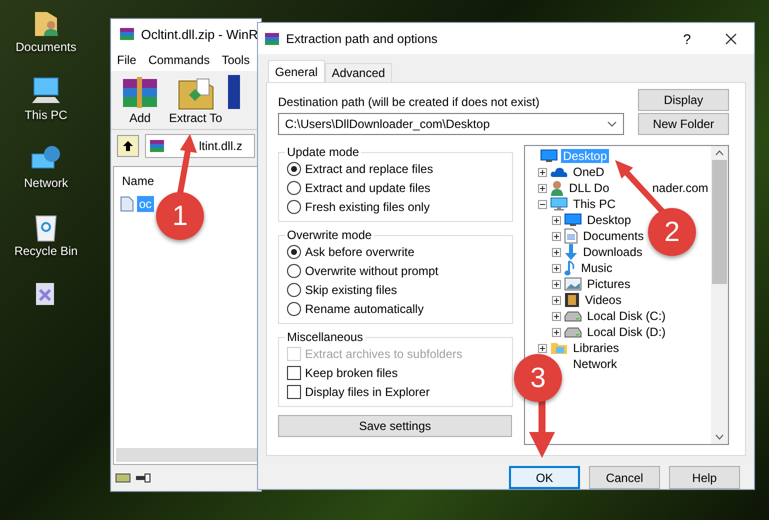 Image resolution: width=769 pixels, height=520 pixels. What do you see at coordinates (200, 146) in the screenshot?
I see `address-field: ltint.dll.z` at bounding box center [200, 146].